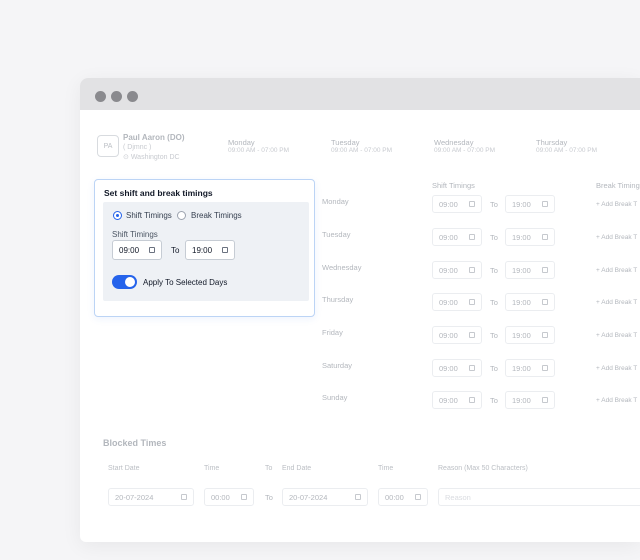  What do you see at coordinates (220, 497) in the screenshot?
I see `blocked-start-time-value: 00:00` at bounding box center [220, 497].